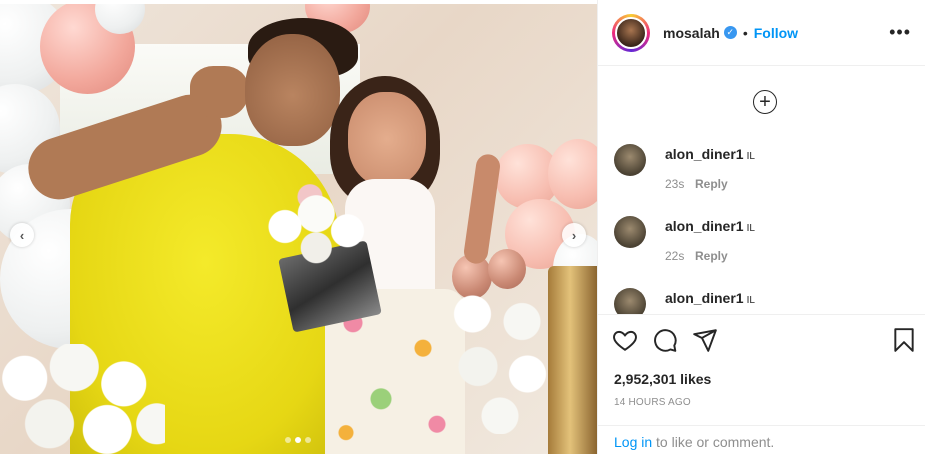  What do you see at coordinates (666, 341) in the screenshot?
I see `comment-icon` at bounding box center [666, 341].